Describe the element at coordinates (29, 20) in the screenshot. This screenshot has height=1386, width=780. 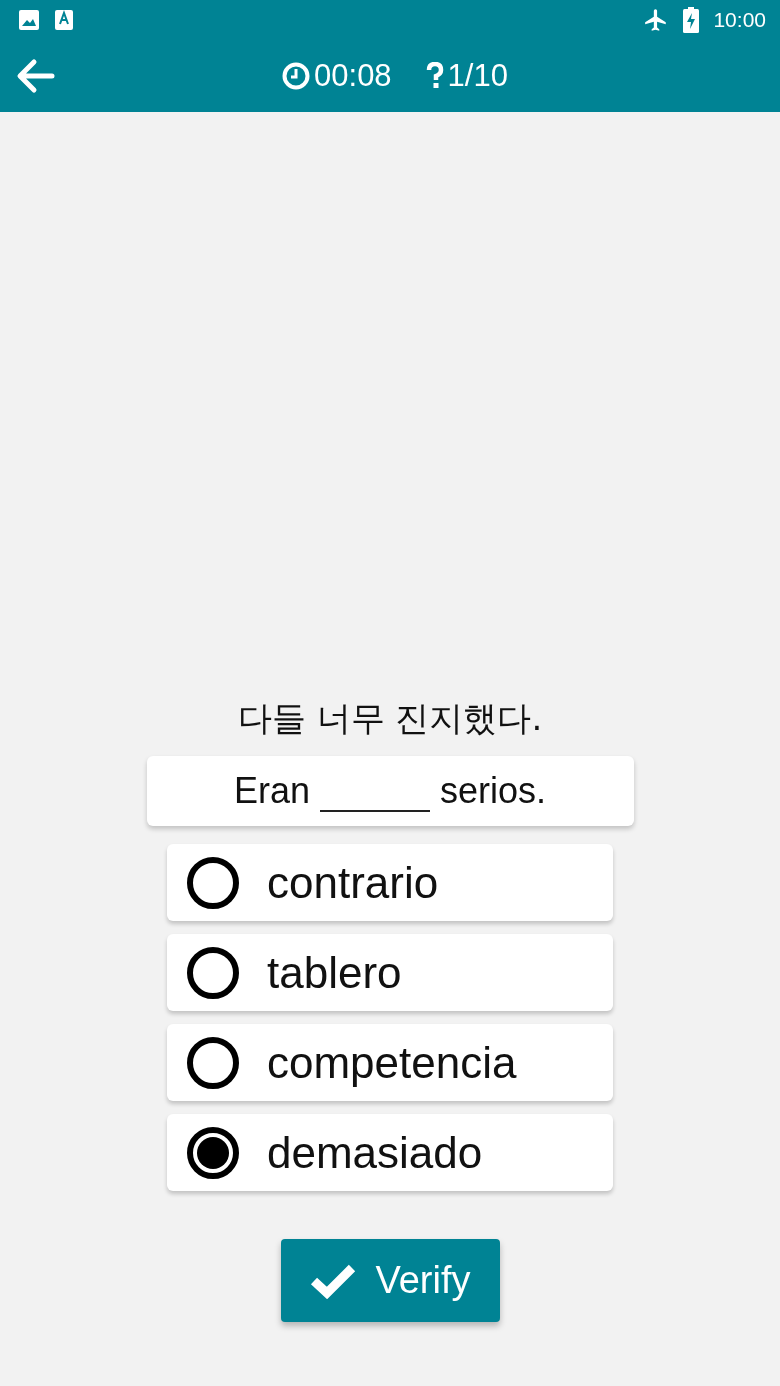
I see `image-icon` at that location.